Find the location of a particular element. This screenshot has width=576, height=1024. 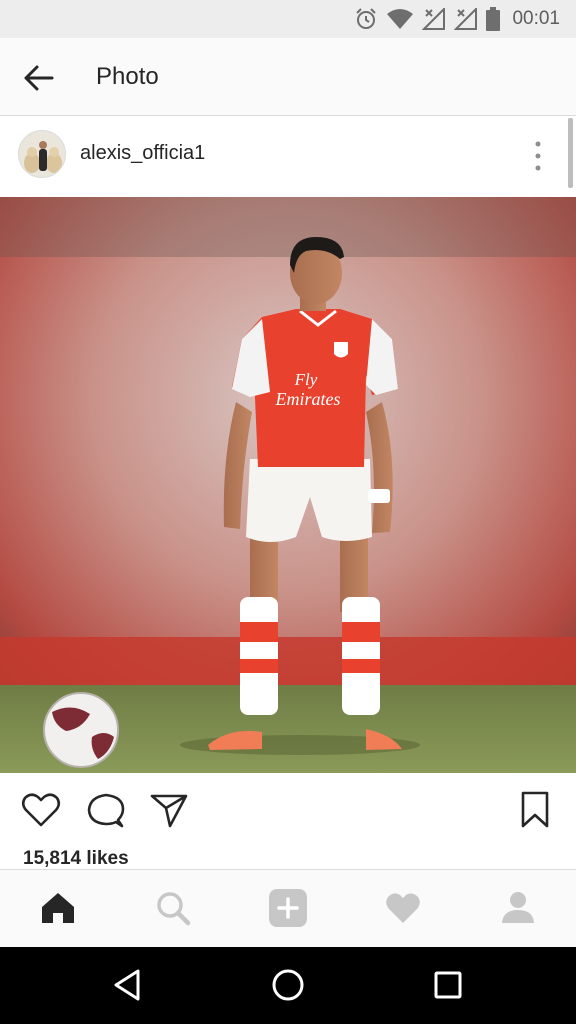

vertical-dots-icon is located at coordinates (538, 156).